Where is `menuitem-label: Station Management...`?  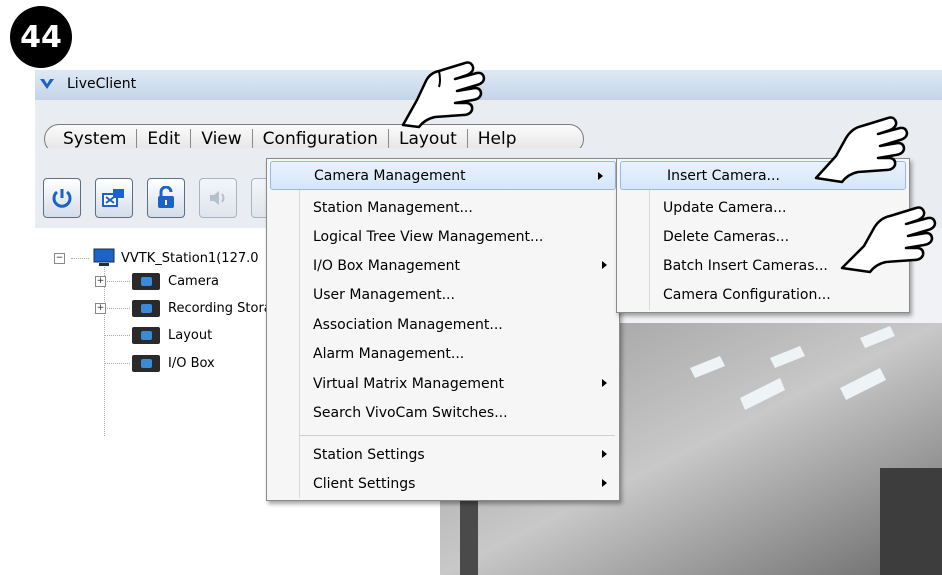
menuitem-label: Station Management... is located at coordinates (393, 207).